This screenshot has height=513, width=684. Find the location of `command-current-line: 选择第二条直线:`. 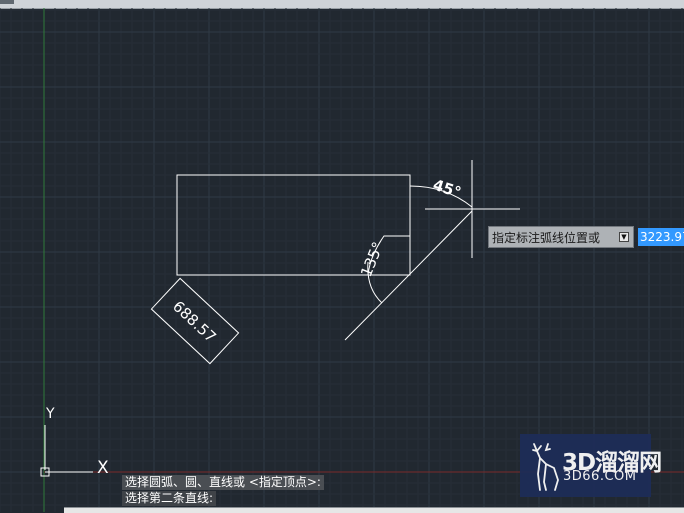

command-current-line: 选择第二条直线: is located at coordinates (169, 498).